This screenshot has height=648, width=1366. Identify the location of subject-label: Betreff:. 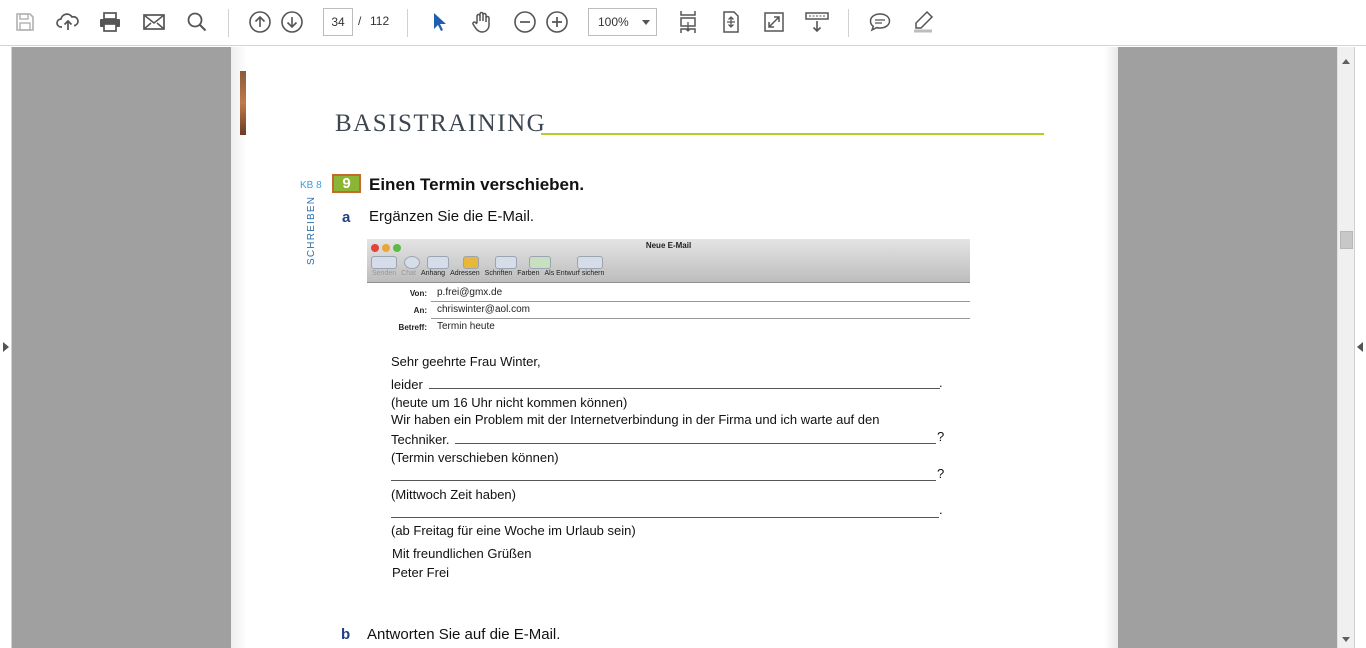
(412, 327).